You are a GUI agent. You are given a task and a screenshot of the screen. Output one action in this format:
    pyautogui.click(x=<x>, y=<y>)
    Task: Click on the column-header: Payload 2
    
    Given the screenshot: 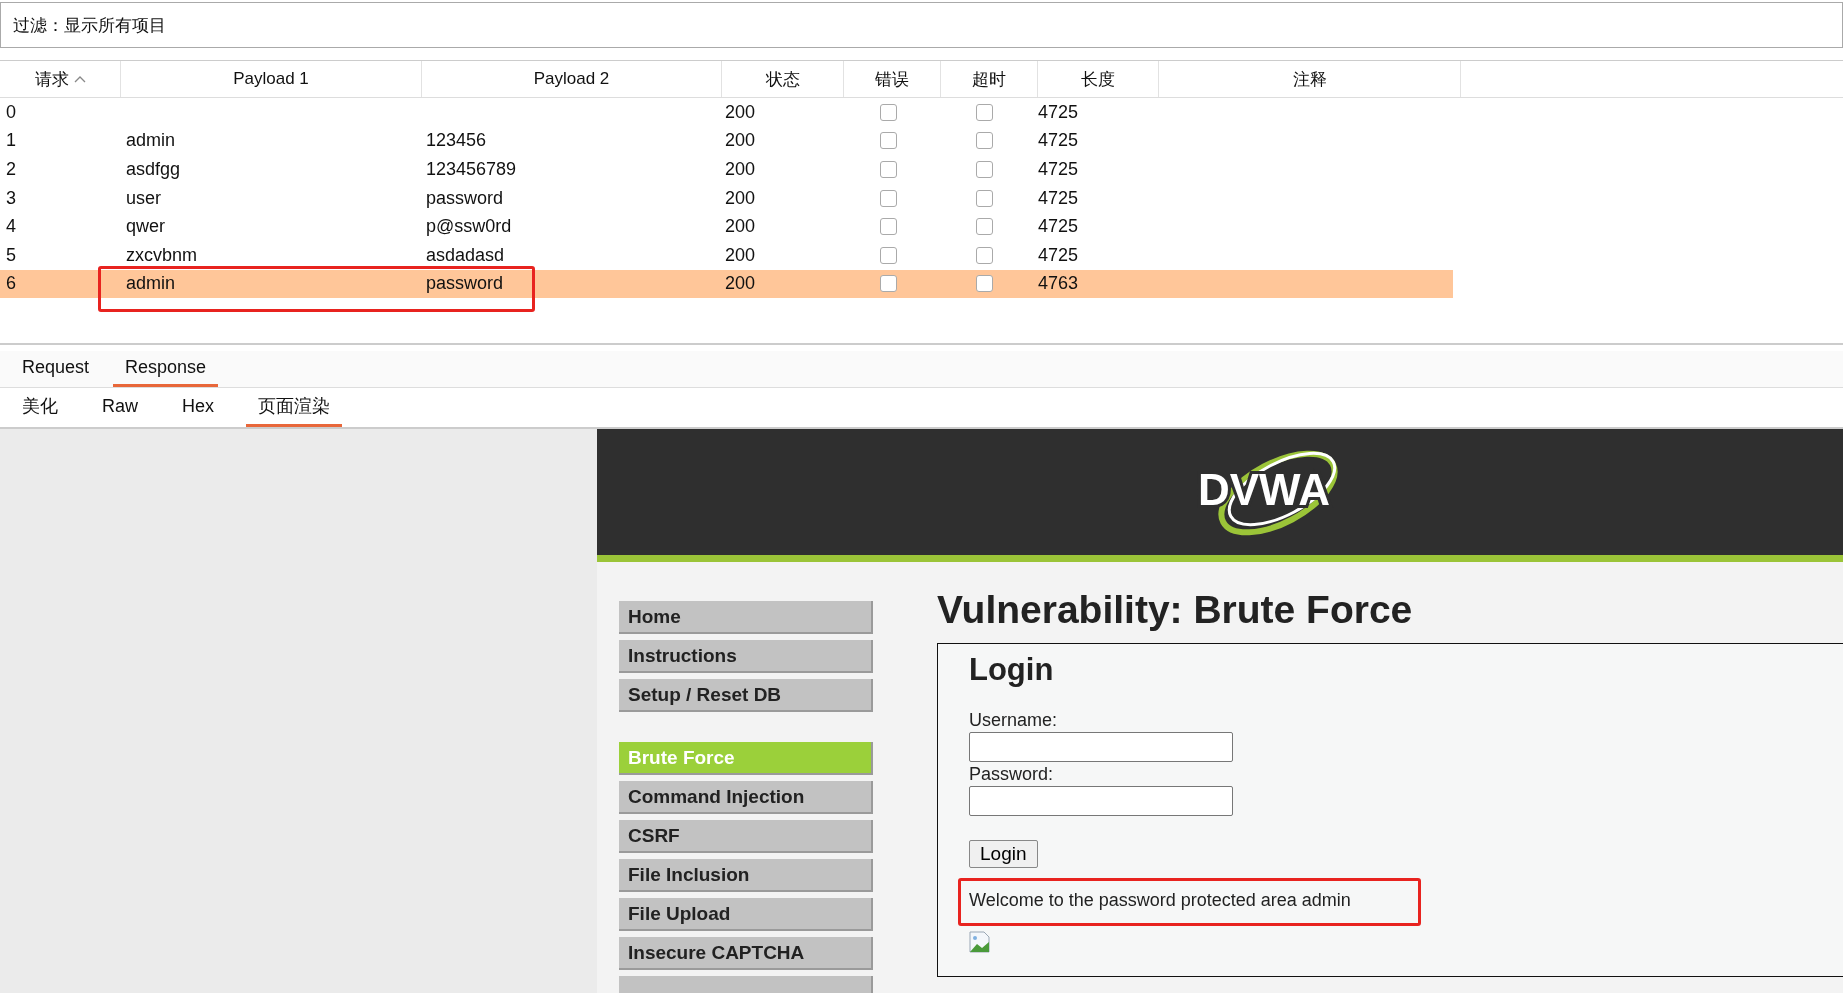 What is the action you would take?
    pyautogui.click(x=572, y=79)
    